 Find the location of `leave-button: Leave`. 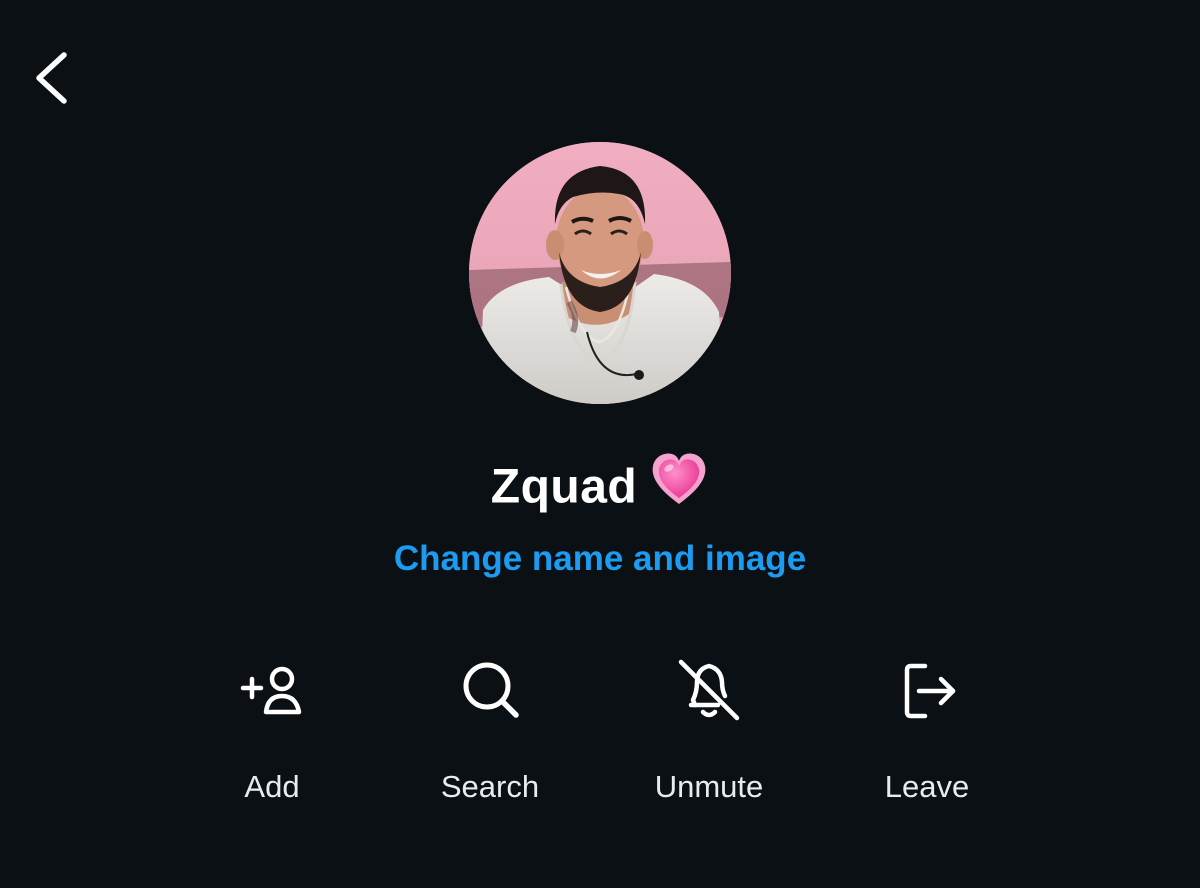

leave-button: Leave is located at coordinates (927, 735).